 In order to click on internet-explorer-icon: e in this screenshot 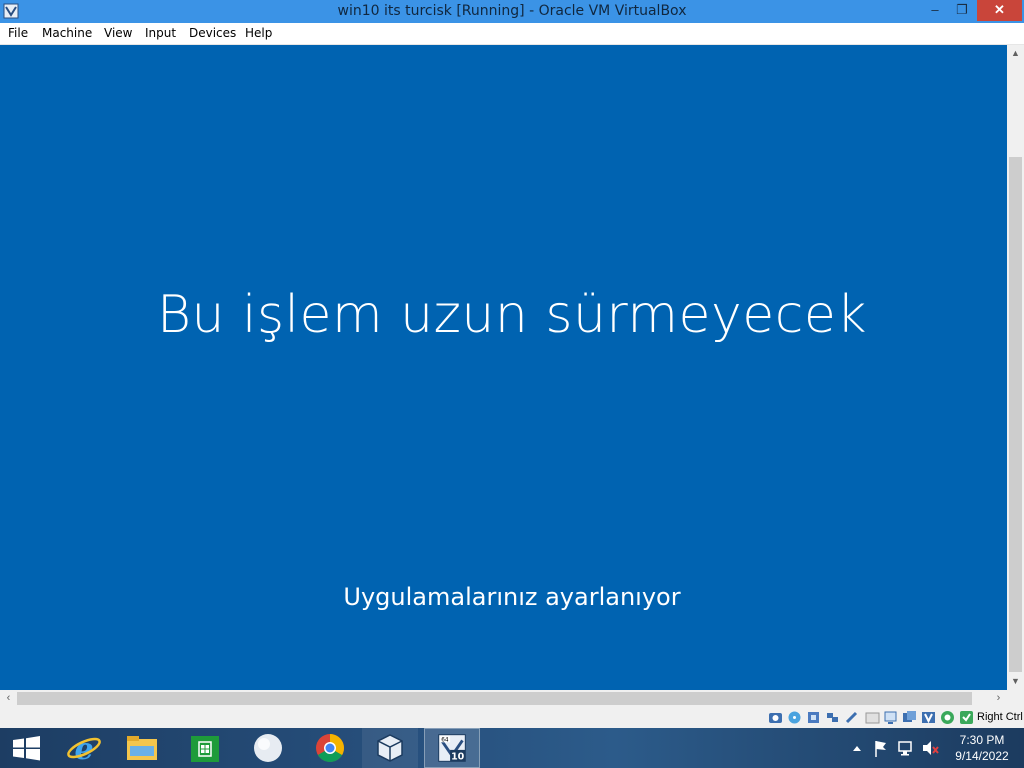, I will do `click(84, 748)`.